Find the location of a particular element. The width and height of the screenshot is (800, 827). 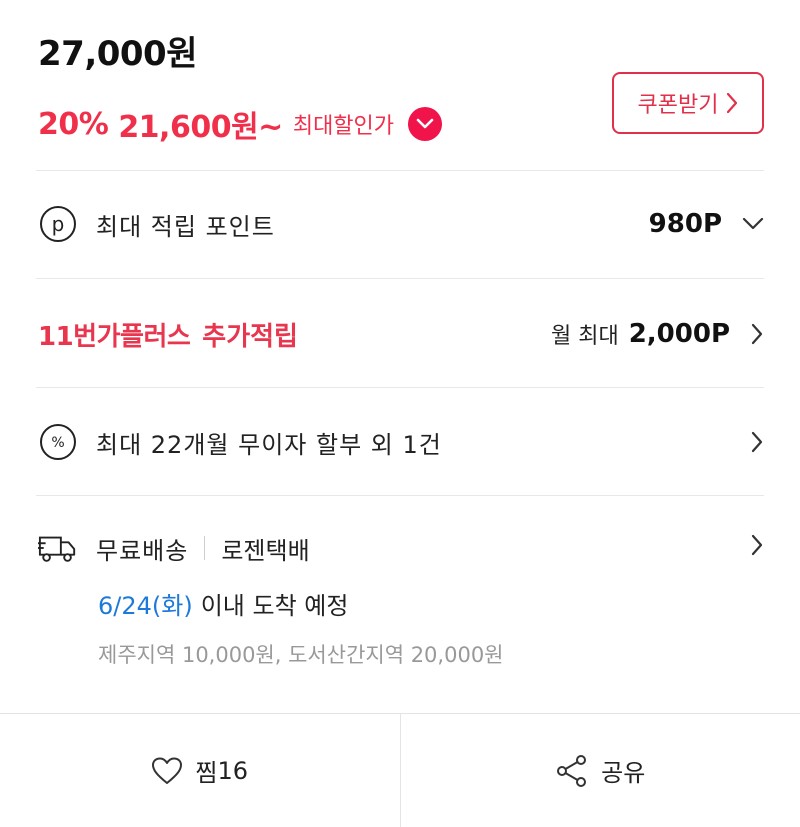

bottom-action-bar: 찜 16 공유 is located at coordinates (400, 770).